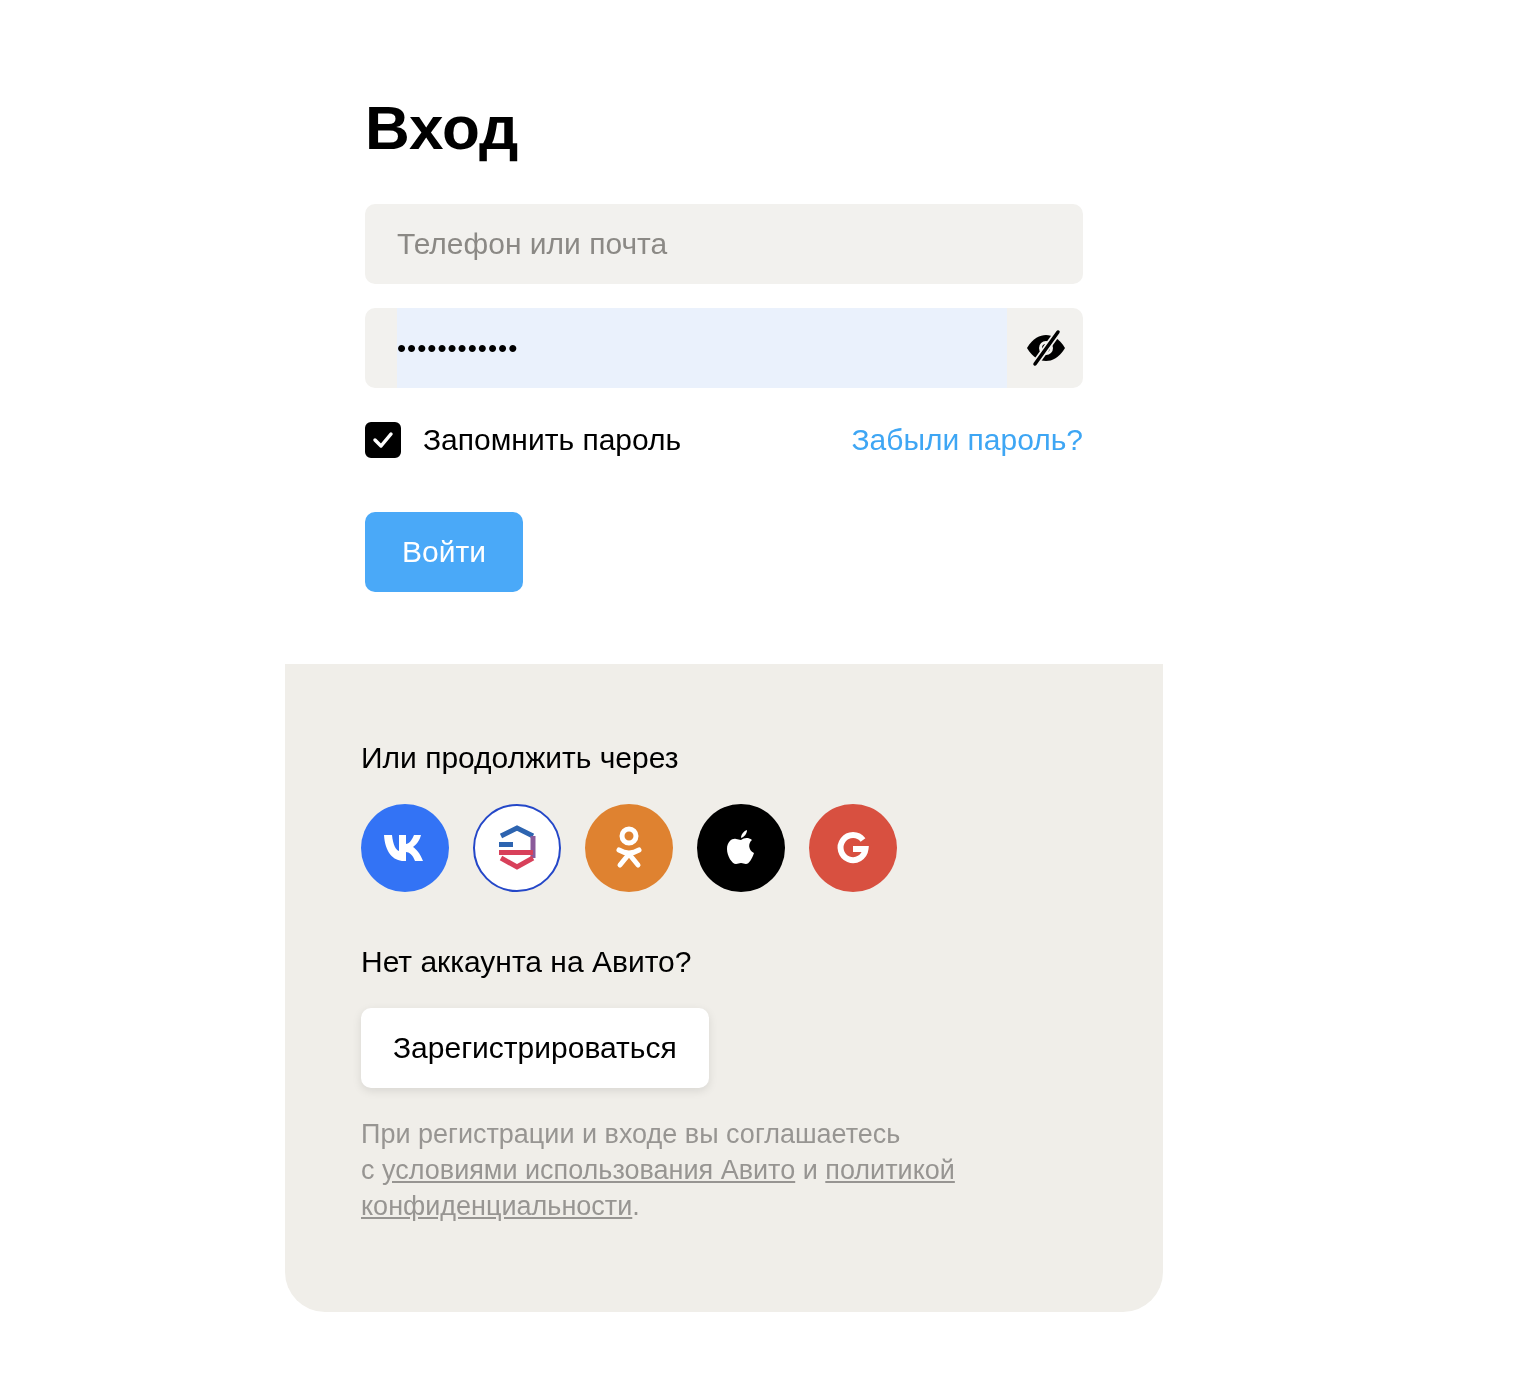 This screenshot has width=1524, height=1384. I want to click on legal-text: При регистрации и входе вы соглашаетесь с условиями использования Авито и политикой конфиденциальности., so click(658, 1170).